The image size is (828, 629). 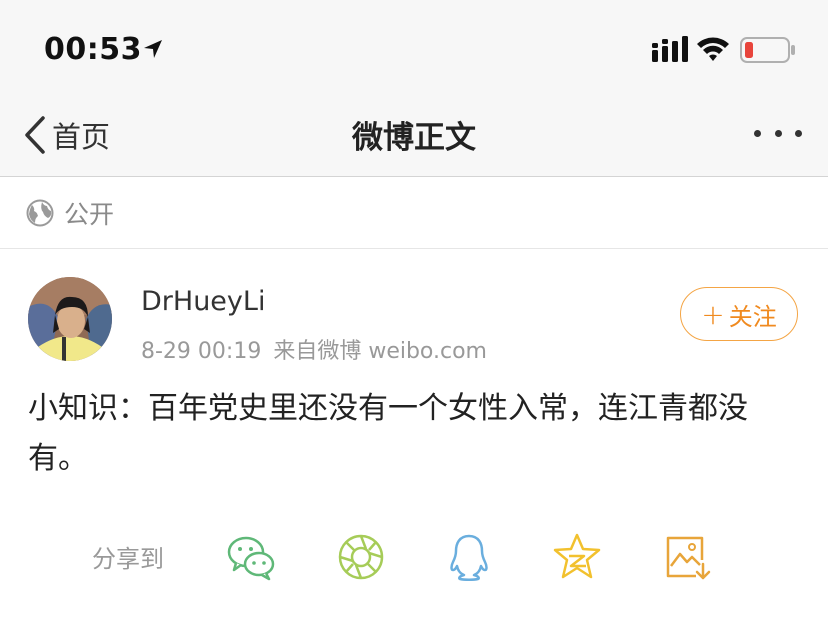 What do you see at coordinates (469, 557) in the screenshot?
I see `qq-icon` at bounding box center [469, 557].